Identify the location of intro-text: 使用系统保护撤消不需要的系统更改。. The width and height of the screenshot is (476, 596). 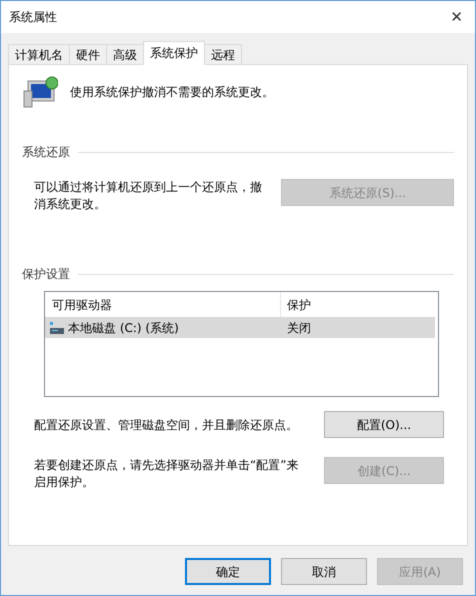
(172, 92).